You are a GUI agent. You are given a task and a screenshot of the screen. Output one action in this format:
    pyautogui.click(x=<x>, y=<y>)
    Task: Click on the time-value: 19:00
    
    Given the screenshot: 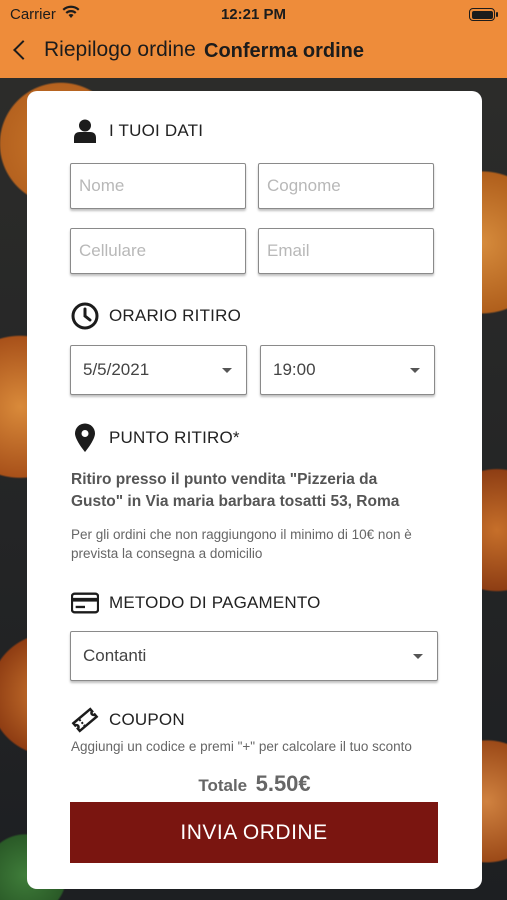 What is the action you would take?
    pyautogui.click(x=294, y=369)
    